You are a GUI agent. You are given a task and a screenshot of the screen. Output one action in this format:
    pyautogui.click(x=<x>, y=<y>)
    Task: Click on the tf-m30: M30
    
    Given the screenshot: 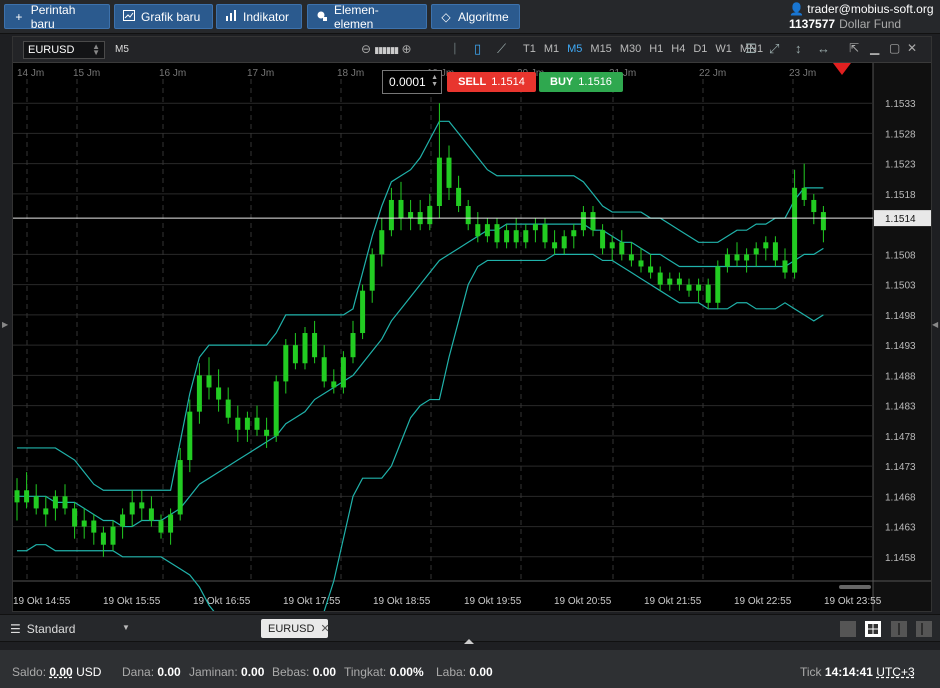 What is the action you would take?
    pyautogui.click(x=630, y=49)
    